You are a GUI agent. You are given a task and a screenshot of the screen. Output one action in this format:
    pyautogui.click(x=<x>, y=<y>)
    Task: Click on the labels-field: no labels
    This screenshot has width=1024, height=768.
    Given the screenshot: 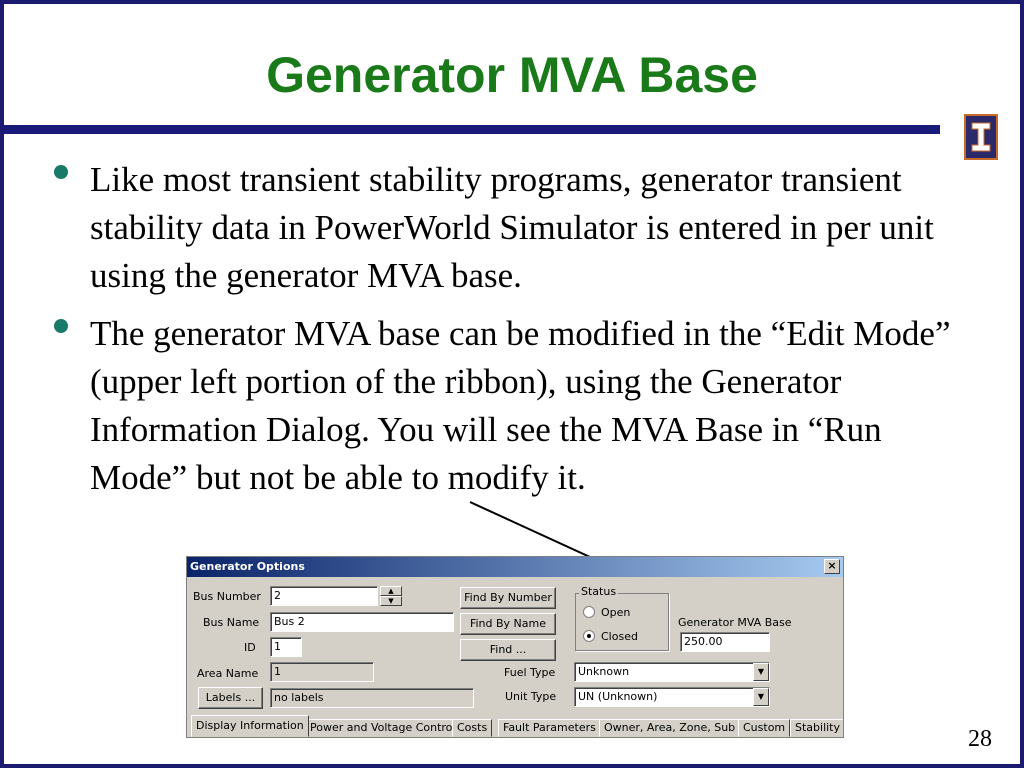 What is the action you would take?
    pyautogui.click(x=372, y=698)
    